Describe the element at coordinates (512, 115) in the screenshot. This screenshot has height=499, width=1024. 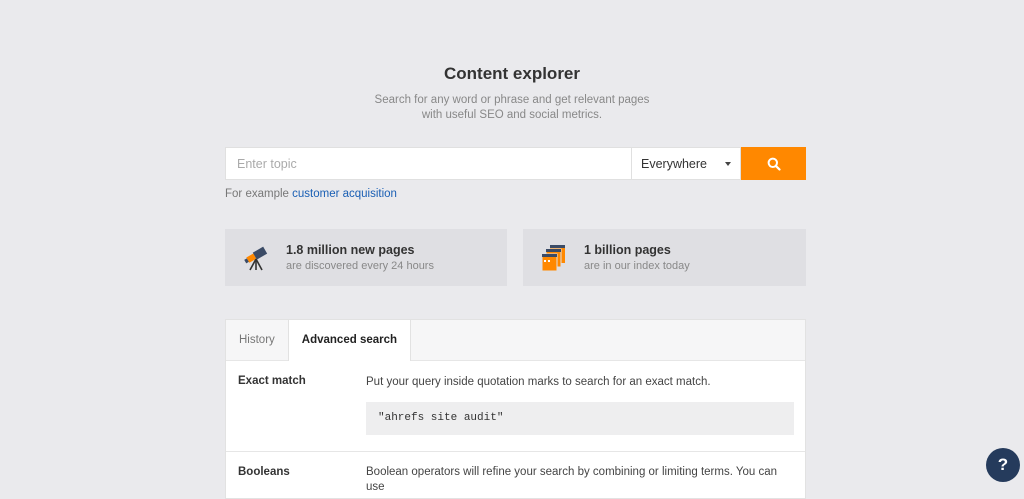
I see `subtitle-line-2: with useful SEO and social metrics.` at that location.